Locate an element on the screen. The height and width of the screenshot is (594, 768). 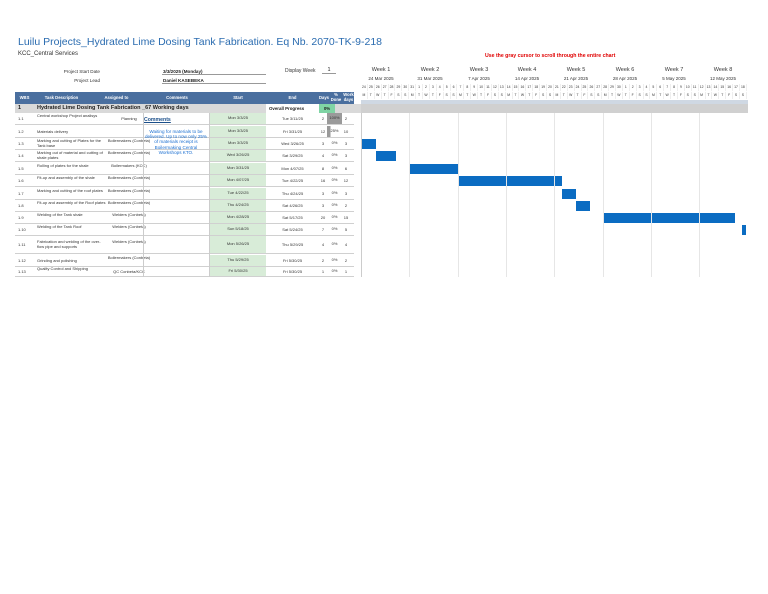
task-end-date: Thu 4/24/25 is located at coordinates (292, 193).